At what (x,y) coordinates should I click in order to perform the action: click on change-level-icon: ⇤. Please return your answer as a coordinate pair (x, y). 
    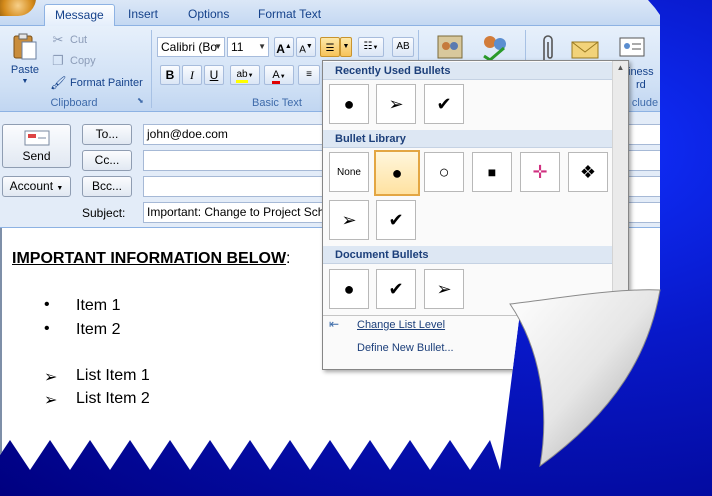
    Looking at the image, I should click on (334, 324).